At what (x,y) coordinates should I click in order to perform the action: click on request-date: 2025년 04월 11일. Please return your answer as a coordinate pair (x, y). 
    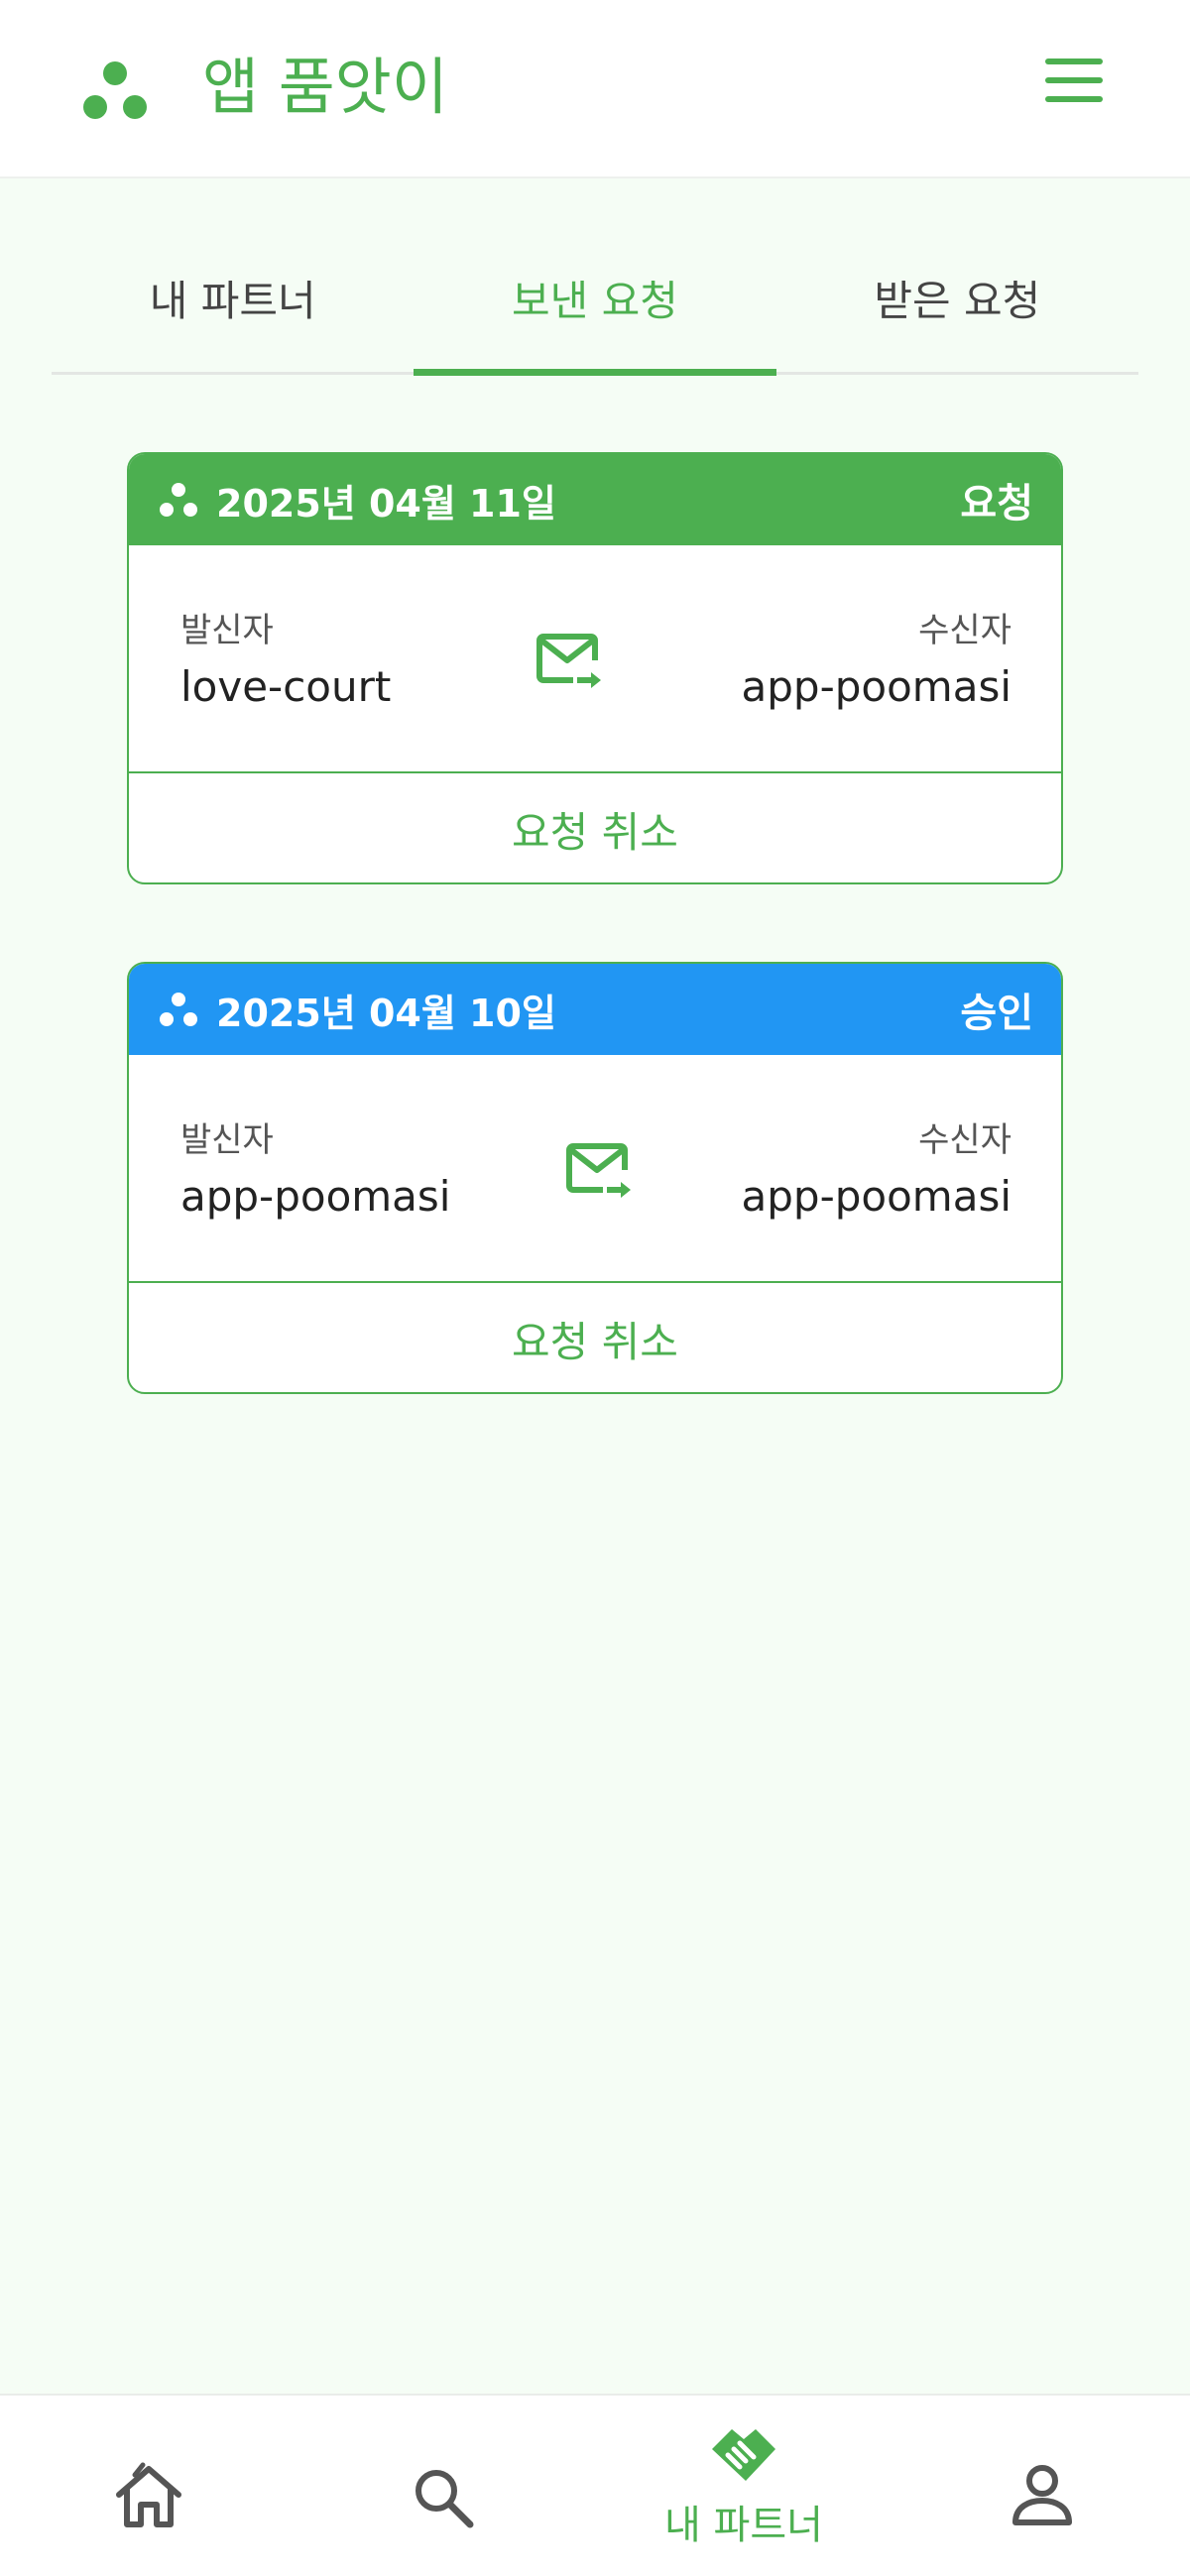
    Looking at the image, I should click on (386, 503).